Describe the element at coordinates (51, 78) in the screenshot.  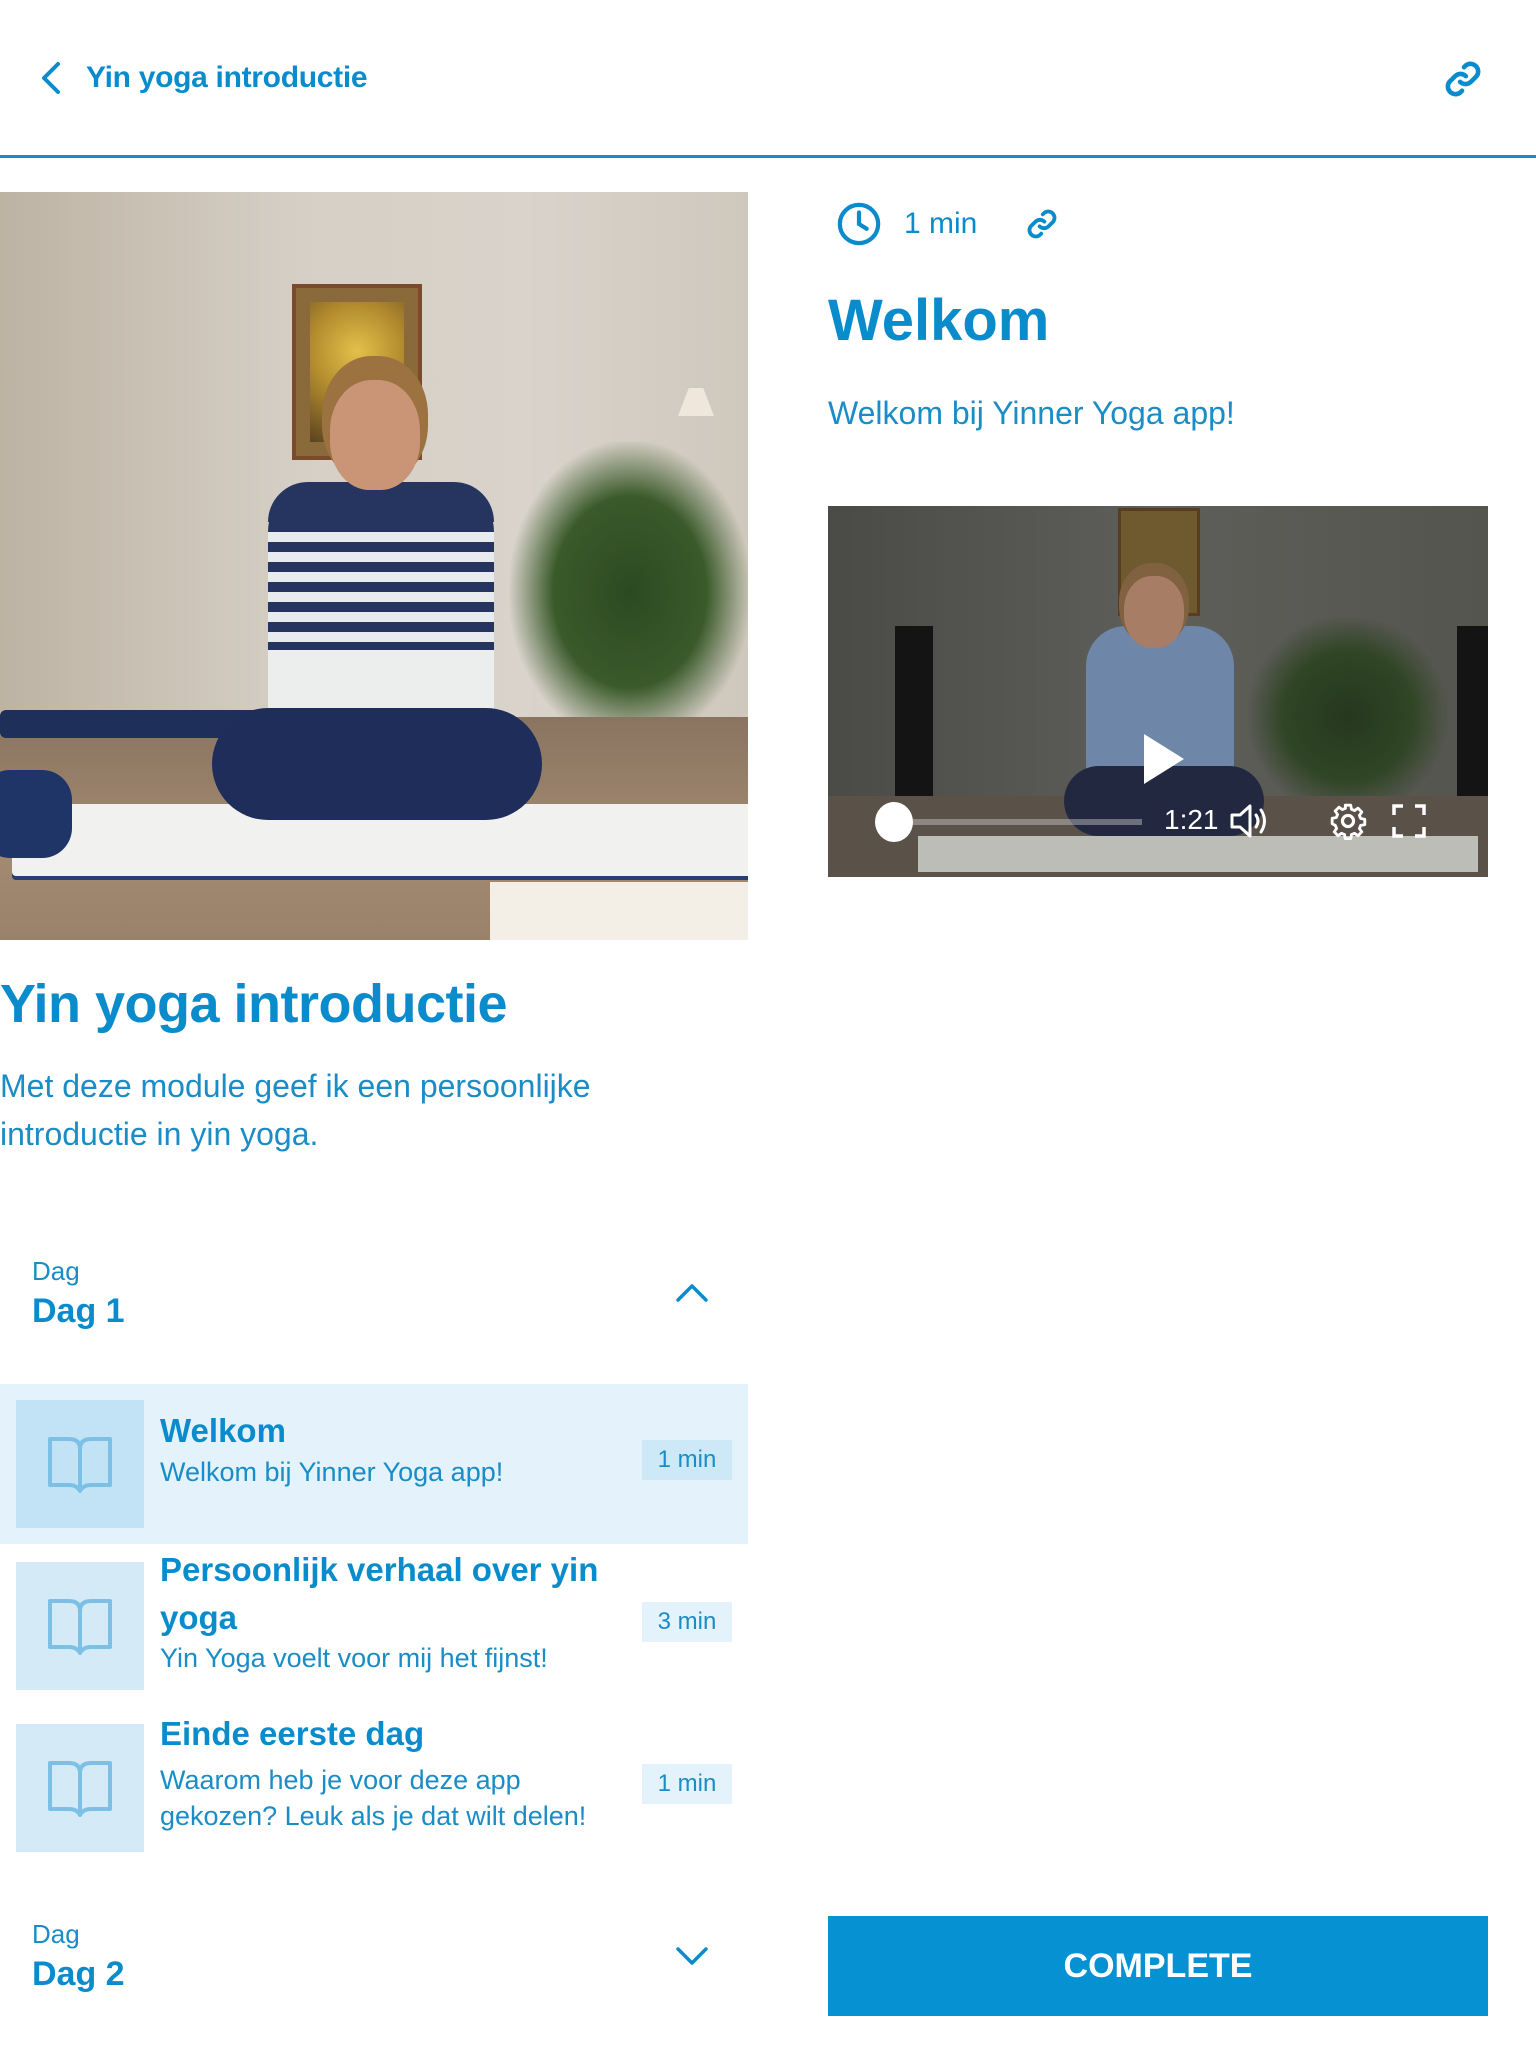
I see `chevron-left-icon` at that location.